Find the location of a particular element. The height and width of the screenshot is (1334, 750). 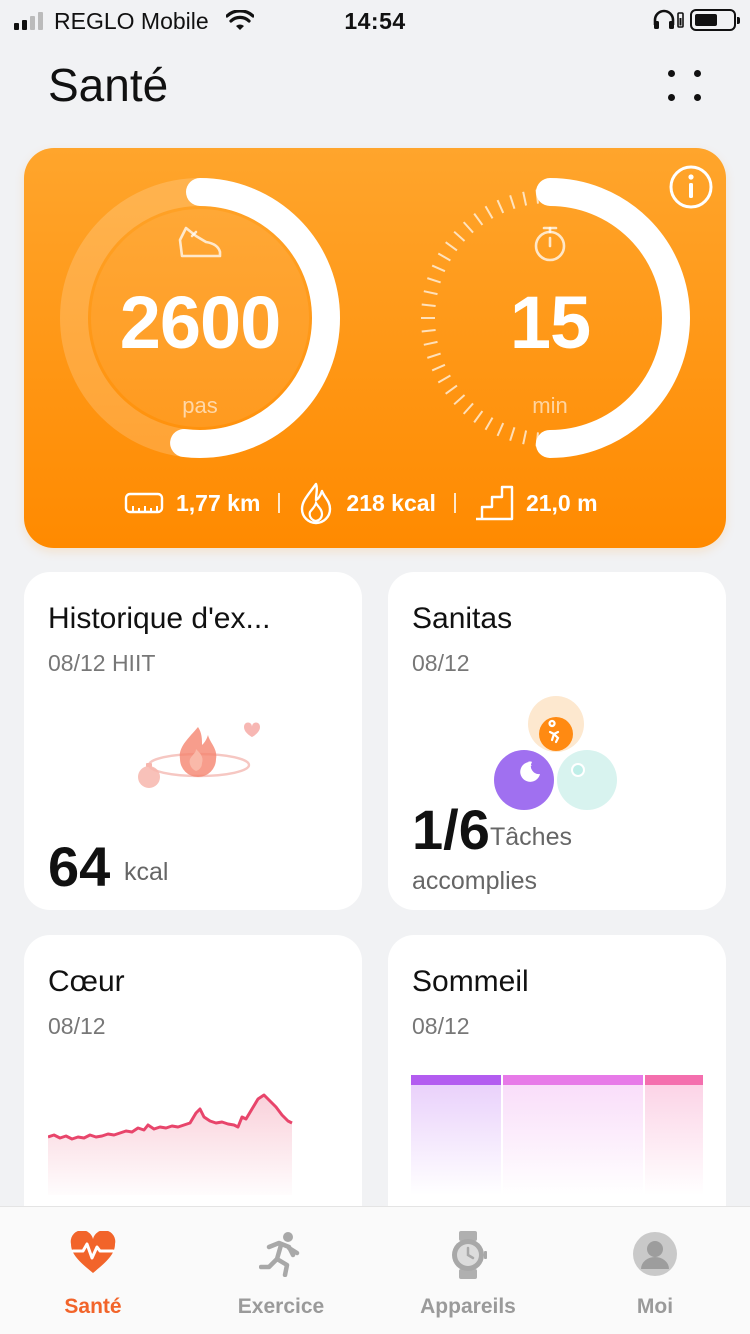

distance-value: 1,77 km is located at coordinates (218, 502).